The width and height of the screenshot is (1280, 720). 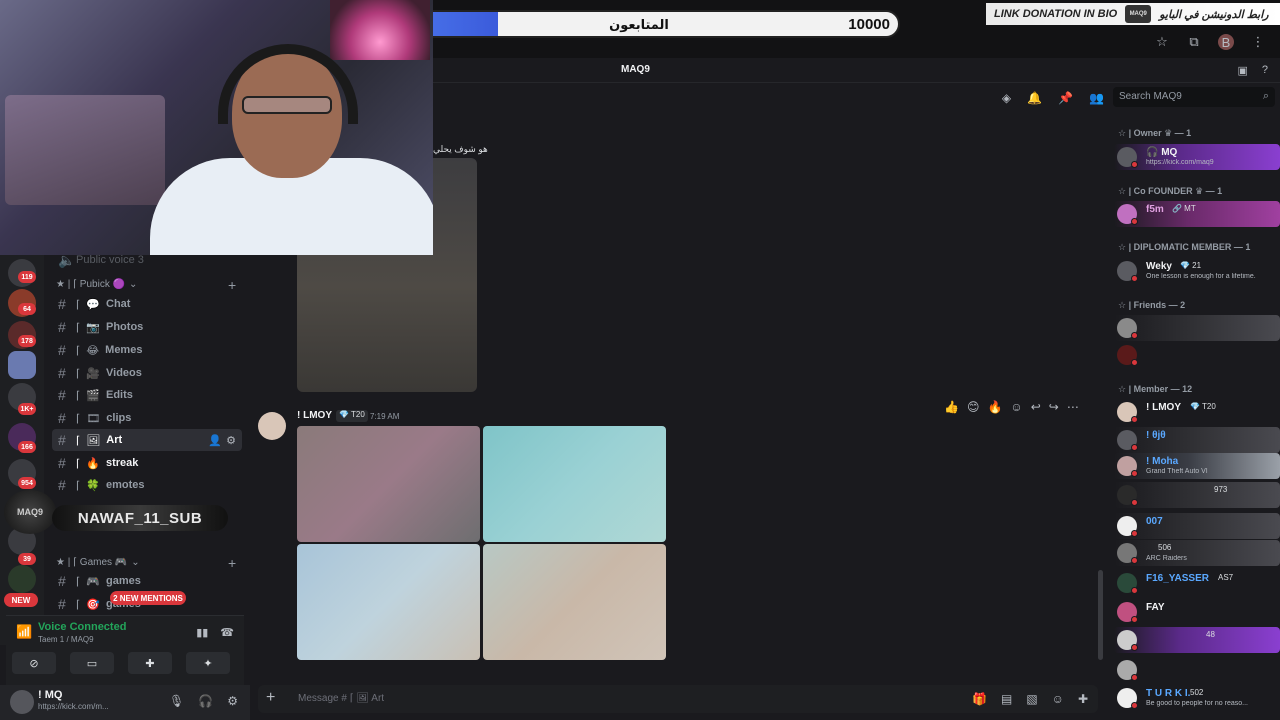 I want to click on scrollbar, so click(x=1100, y=615).